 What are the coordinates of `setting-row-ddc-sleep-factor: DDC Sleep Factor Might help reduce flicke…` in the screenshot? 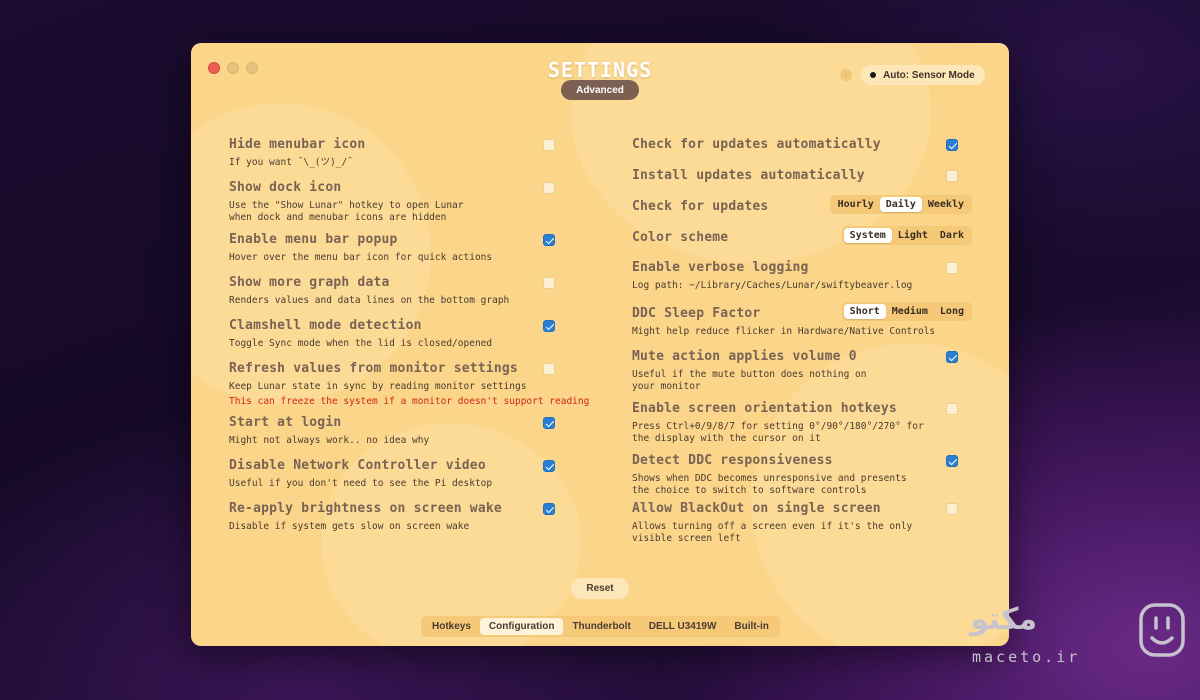 It's located at (802, 320).